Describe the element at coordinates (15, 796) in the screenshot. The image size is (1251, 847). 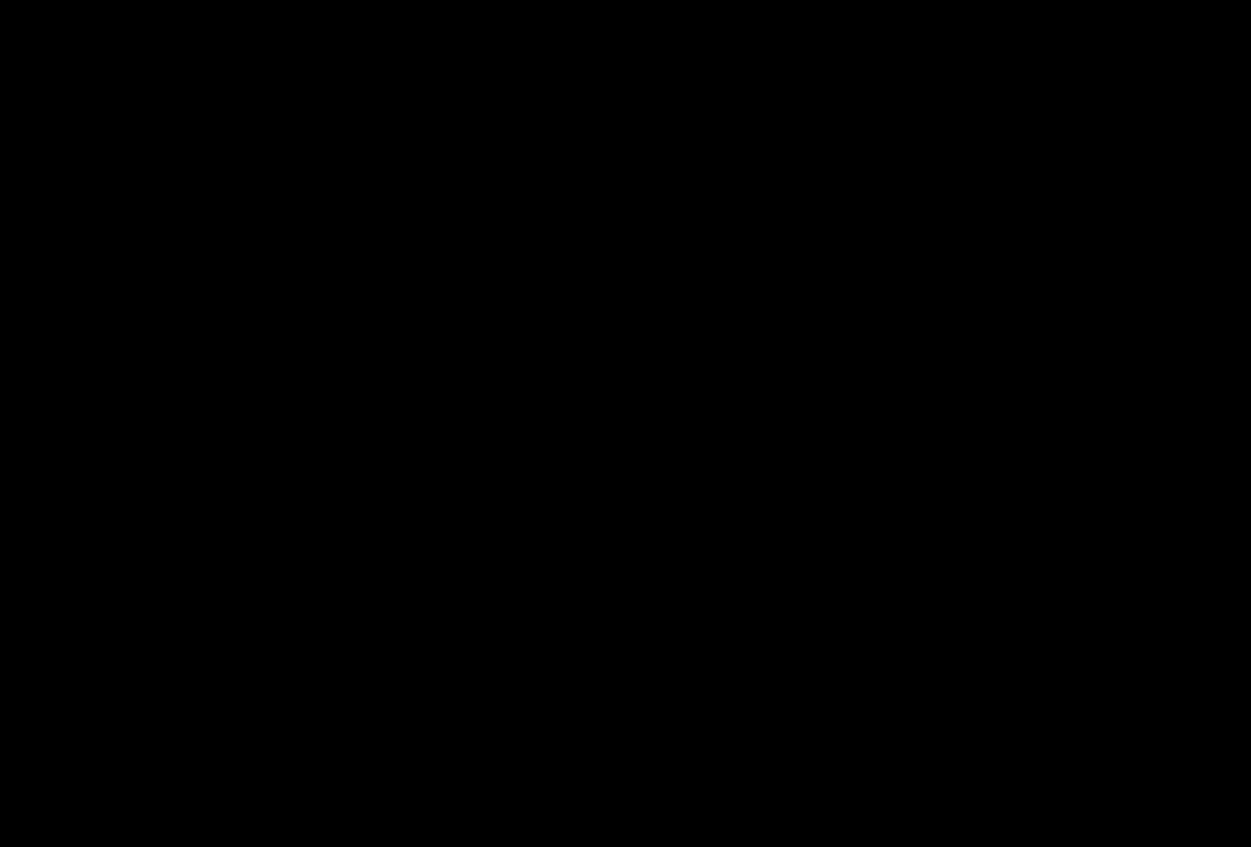
I see `part-c-label: (c)` at that location.